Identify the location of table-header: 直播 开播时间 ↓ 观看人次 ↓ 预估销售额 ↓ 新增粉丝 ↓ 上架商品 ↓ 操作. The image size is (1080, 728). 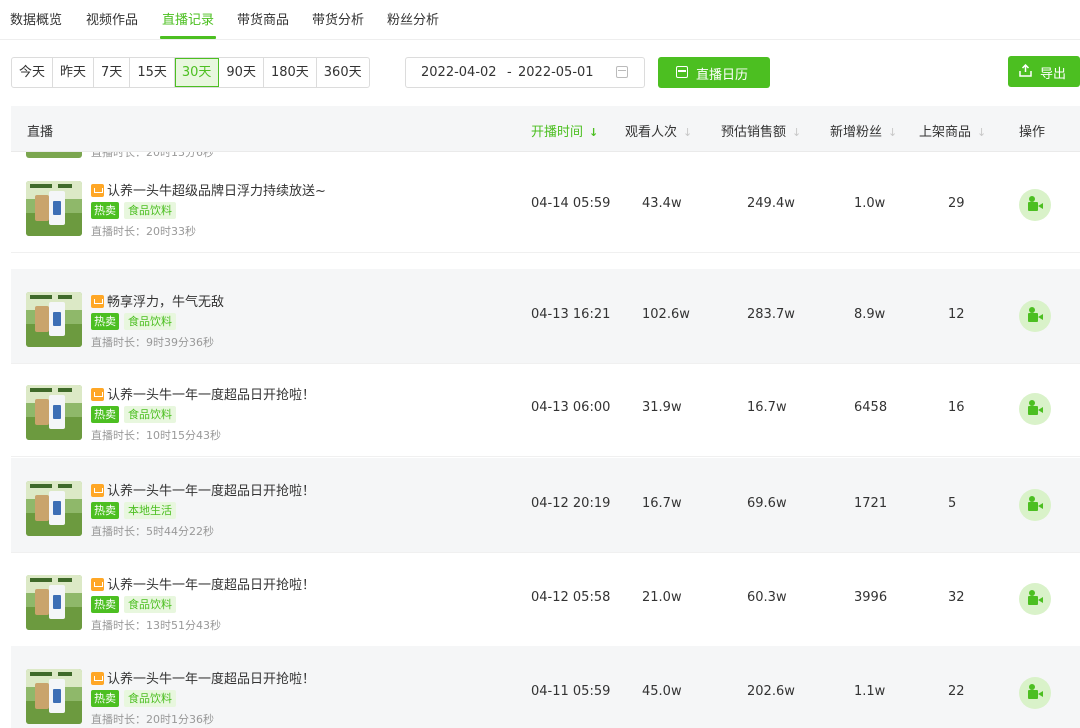
(545, 129).